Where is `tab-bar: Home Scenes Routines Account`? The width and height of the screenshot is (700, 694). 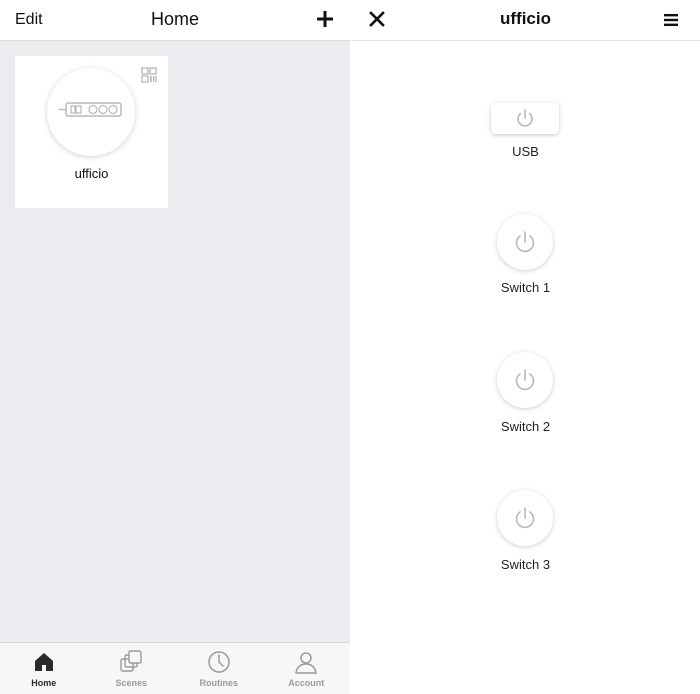 tab-bar: Home Scenes Routines Account is located at coordinates (175, 668).